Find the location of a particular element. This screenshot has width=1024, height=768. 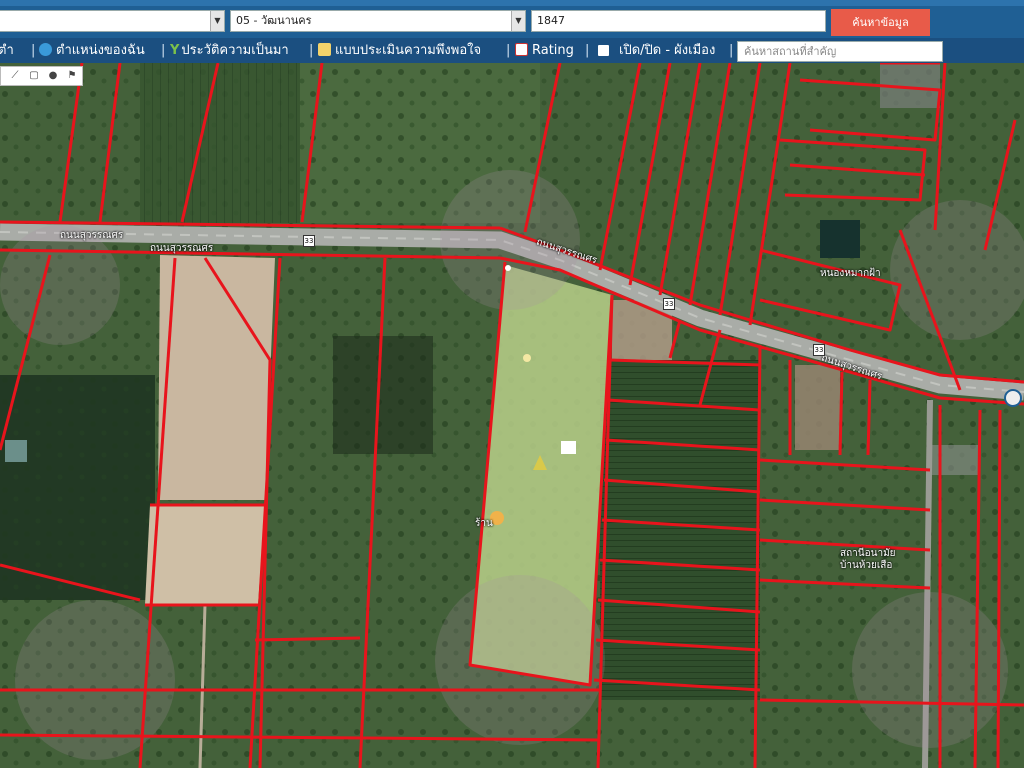

place-search-input is located at coordinates (840, 51).